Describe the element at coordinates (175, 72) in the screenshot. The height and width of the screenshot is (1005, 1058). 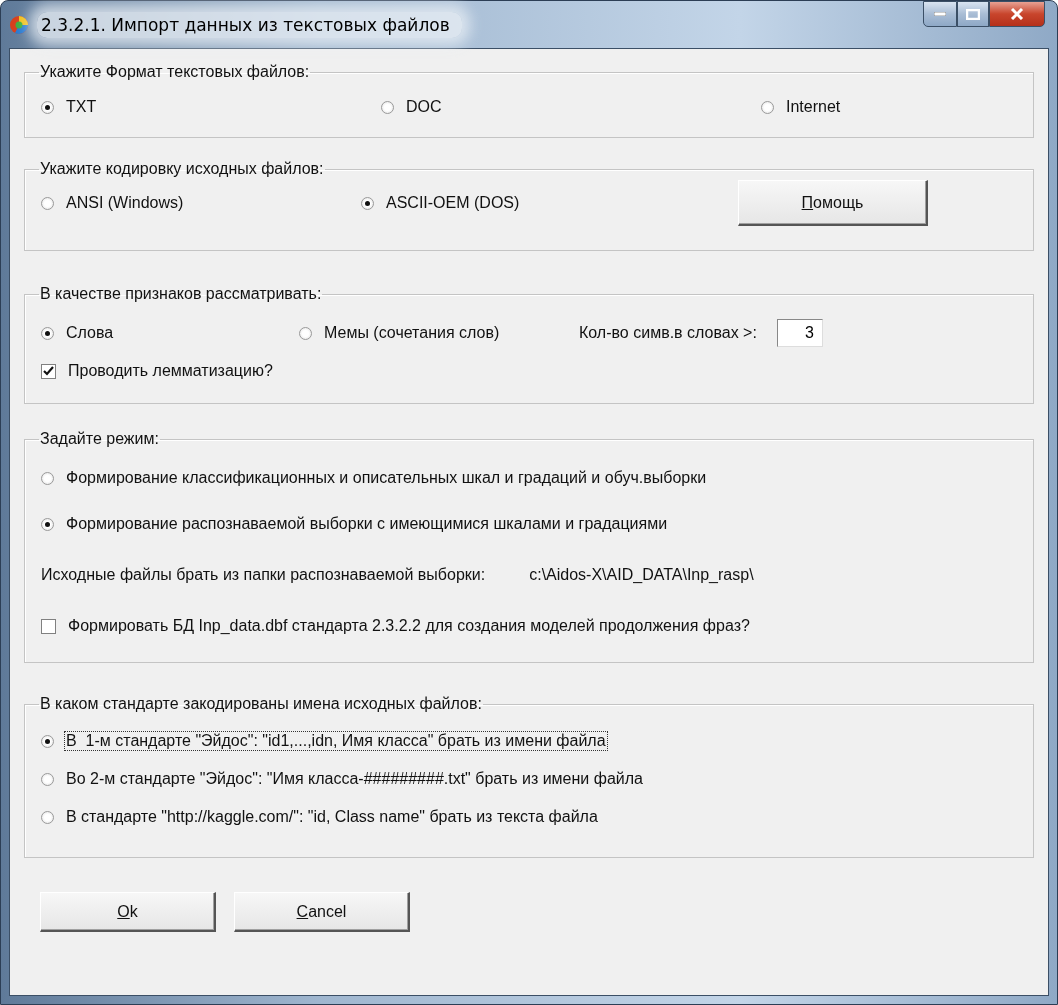
I see `group-title: Укажите Формат текстовых файлов:` at that location.